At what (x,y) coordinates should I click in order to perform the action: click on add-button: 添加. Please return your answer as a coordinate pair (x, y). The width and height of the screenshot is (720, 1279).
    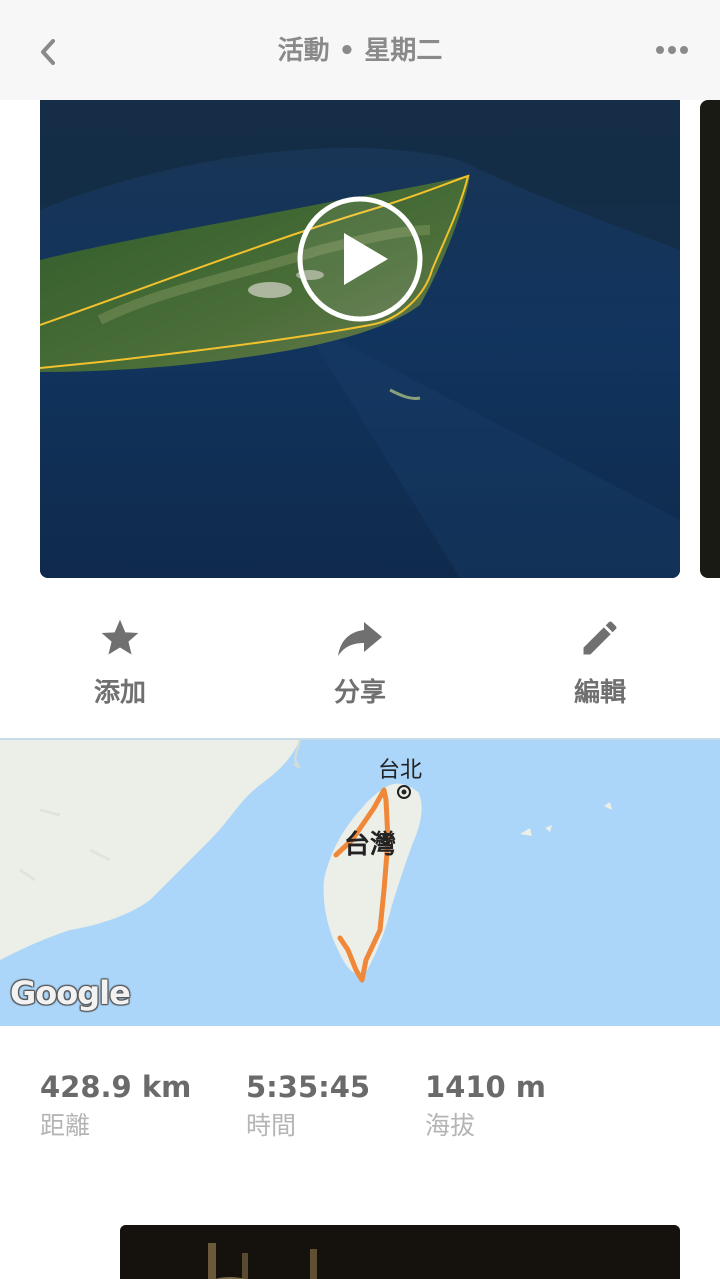
    Looking at the image, I should click on (120, 664).